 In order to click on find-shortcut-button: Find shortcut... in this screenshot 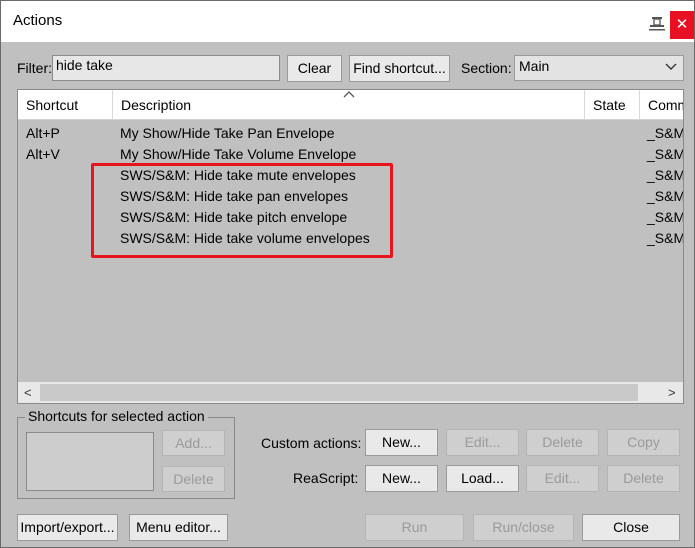, I will do `click(399, 68)`.